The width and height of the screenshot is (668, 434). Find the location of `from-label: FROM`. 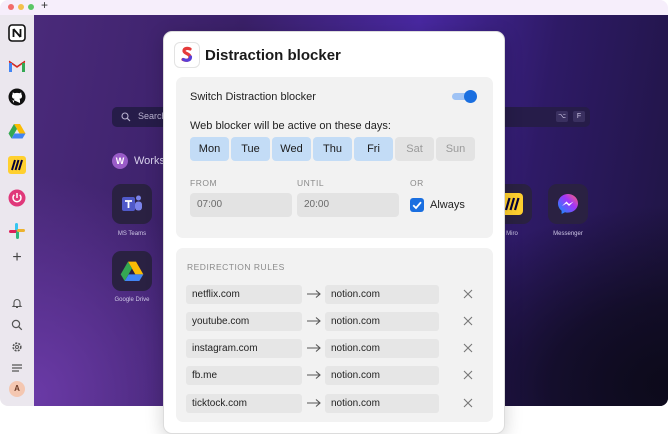

from-label: FROM is located at coordinates (204, 183).